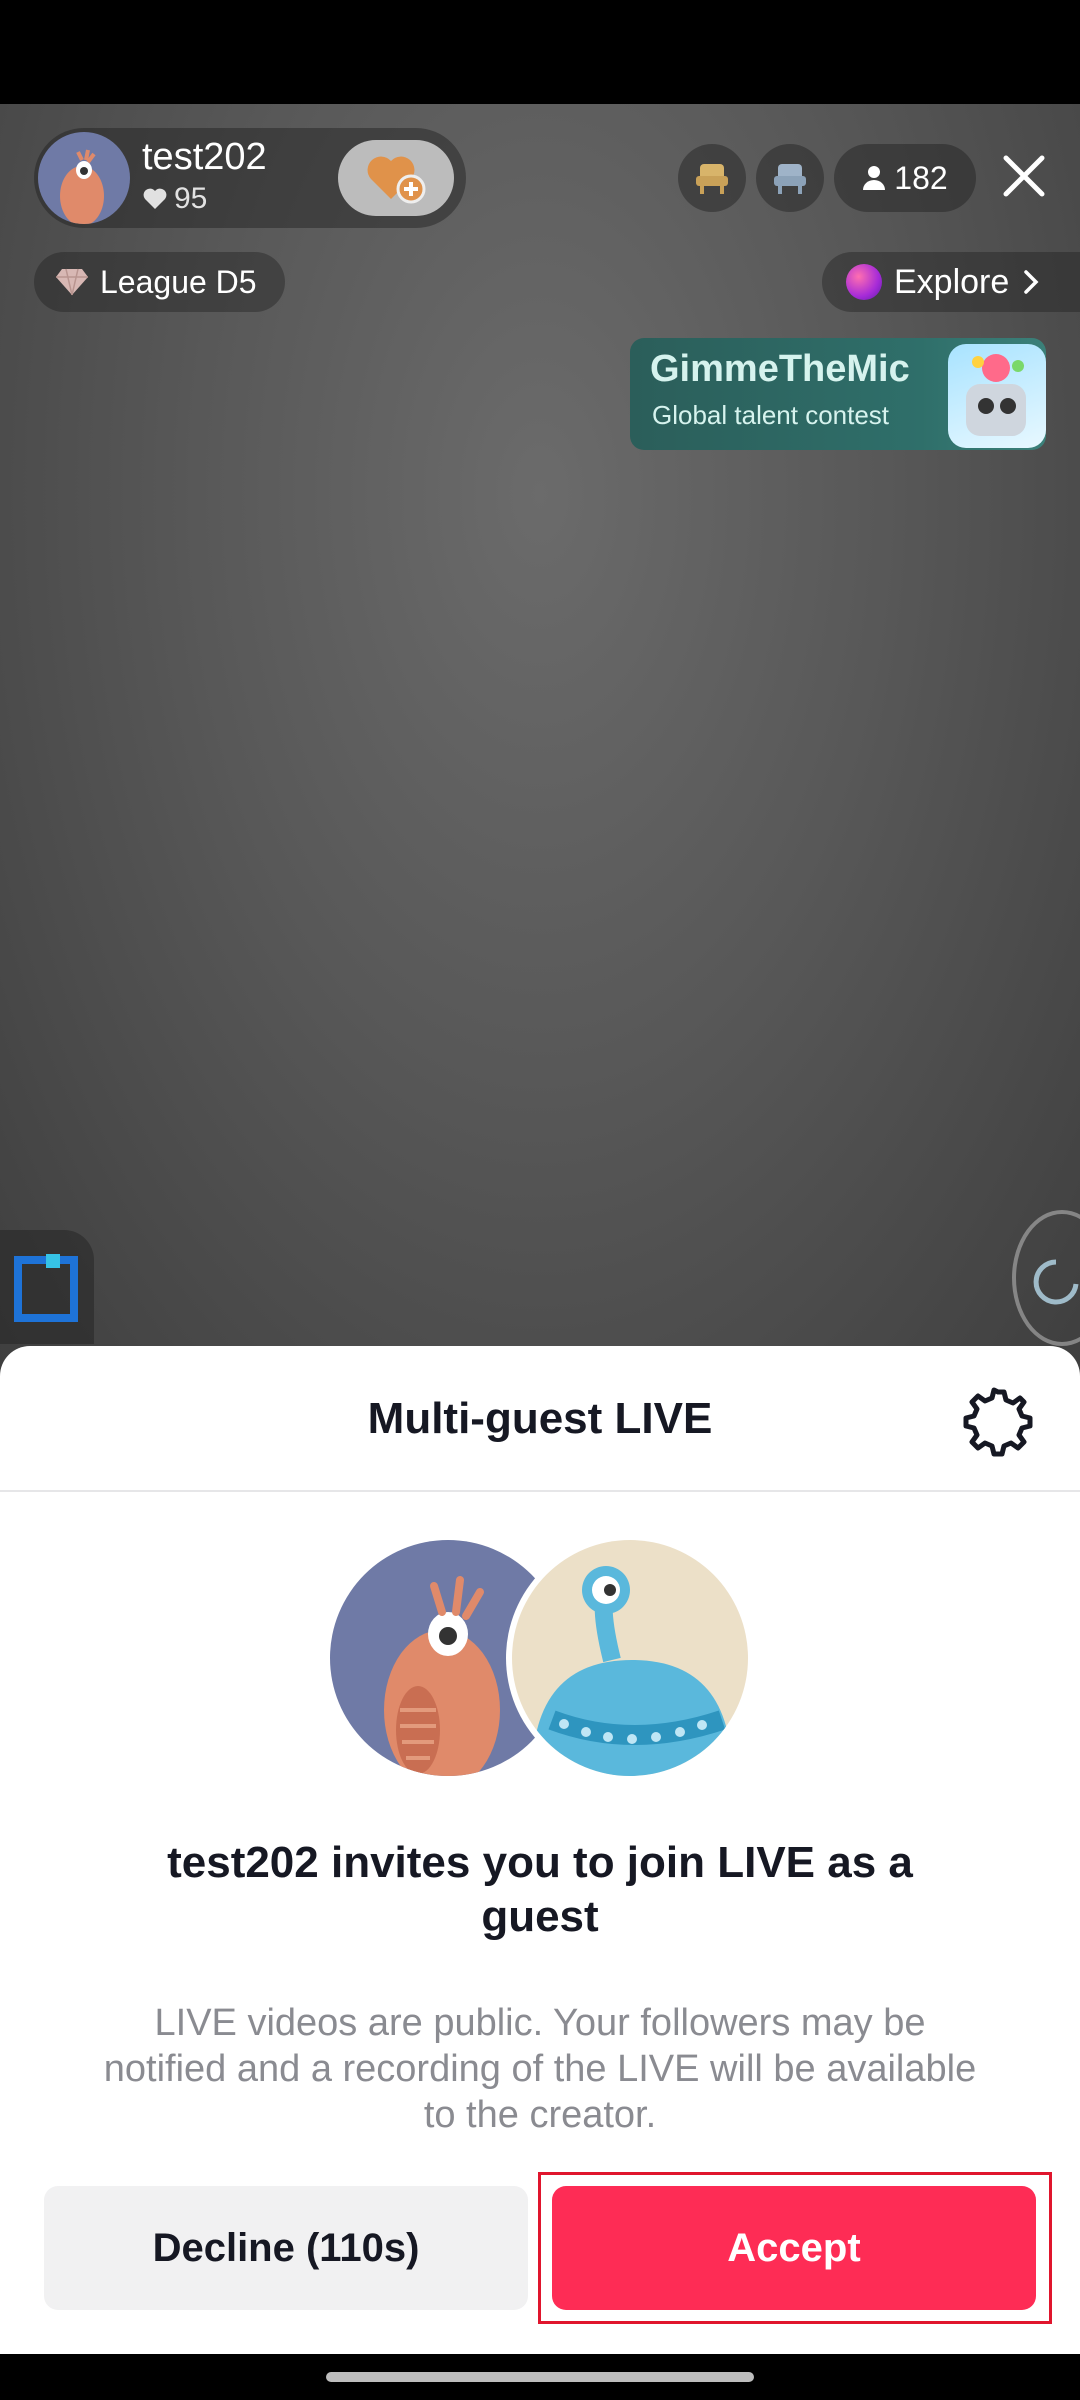 The width and height of the screenshot is (1080, 2400). I want to click on sheet-title: Multi-guest LIVE, so click(540, 1418).